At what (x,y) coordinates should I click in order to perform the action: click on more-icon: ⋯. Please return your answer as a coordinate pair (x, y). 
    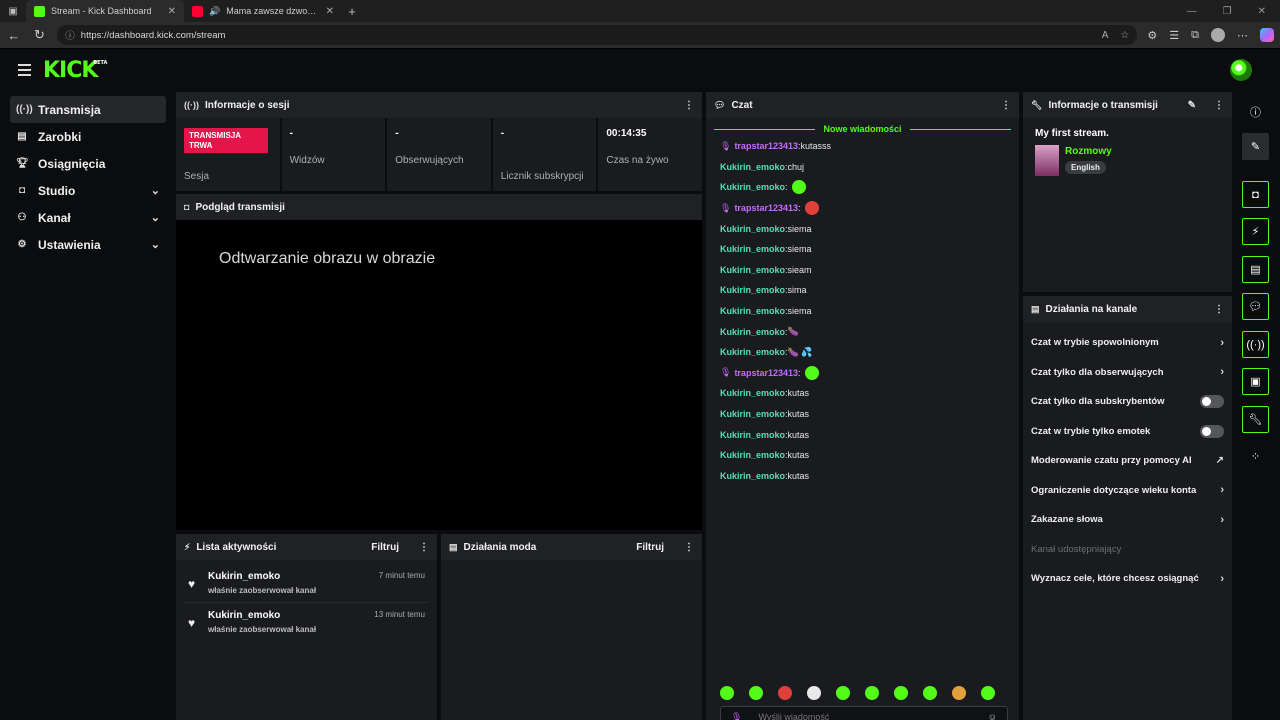
    Looking at the image, I should click on (1242, 35).